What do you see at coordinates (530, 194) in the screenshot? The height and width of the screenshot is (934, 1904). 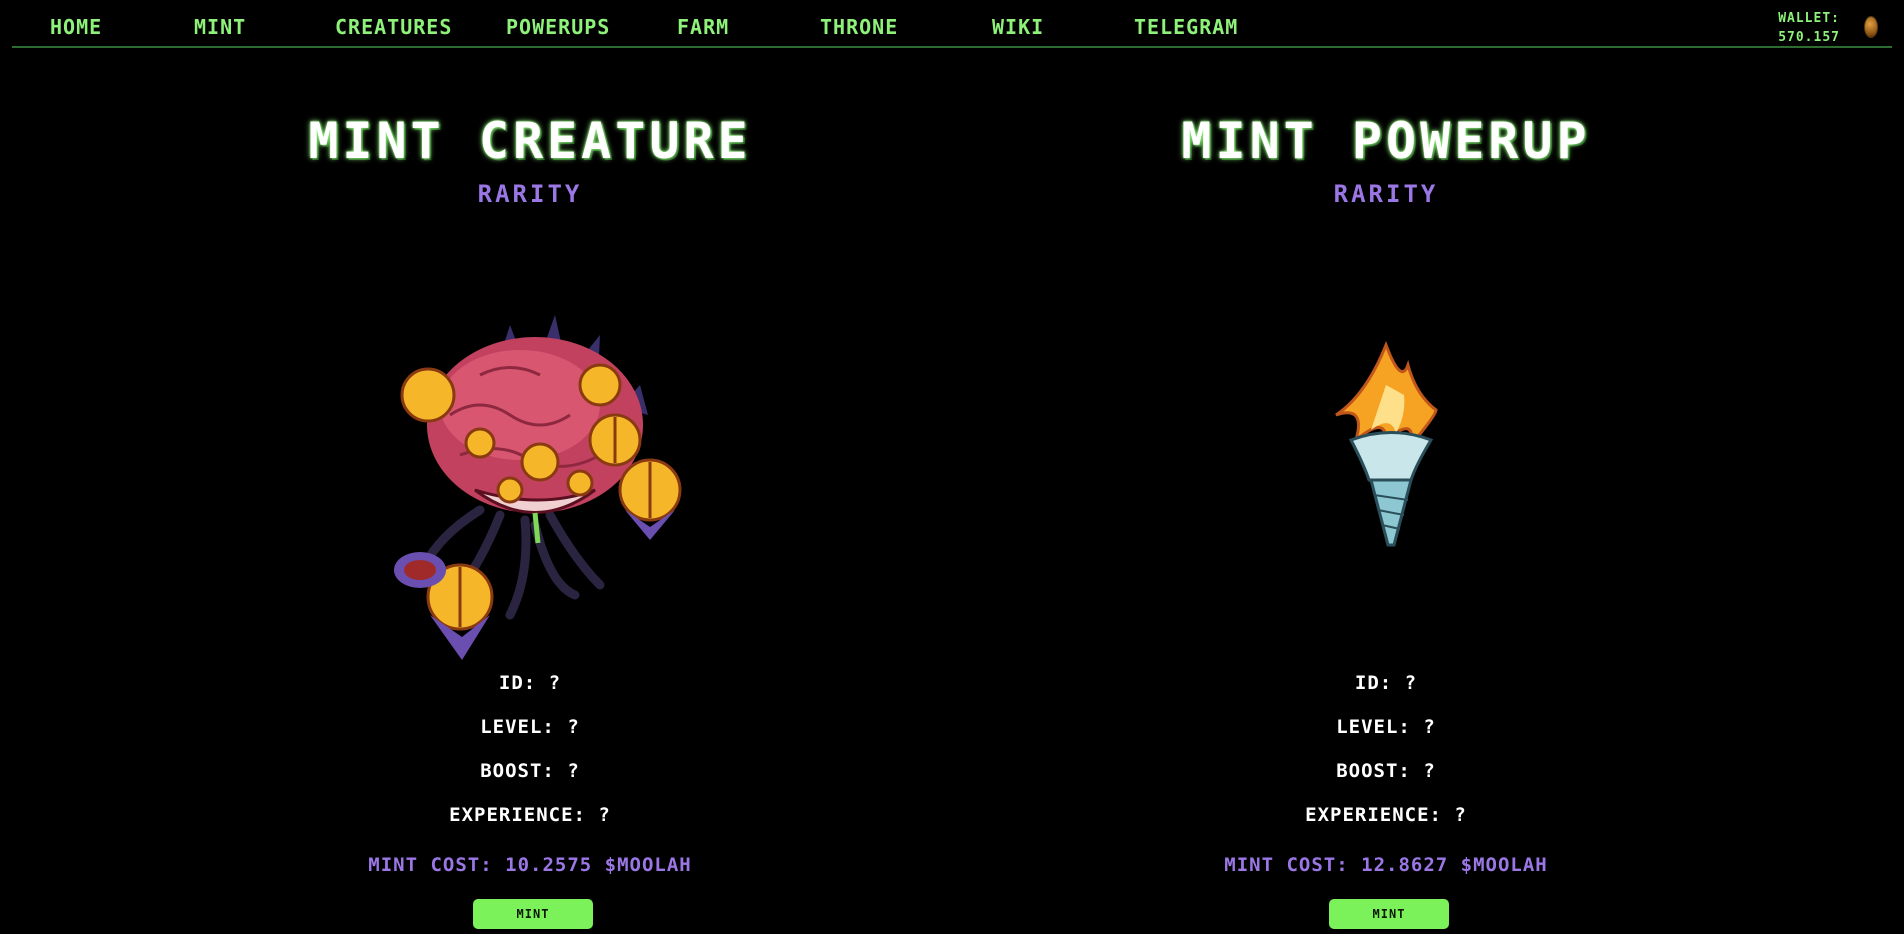 I see `creature-rarity: RARITY` at bounding box center [530, 194].